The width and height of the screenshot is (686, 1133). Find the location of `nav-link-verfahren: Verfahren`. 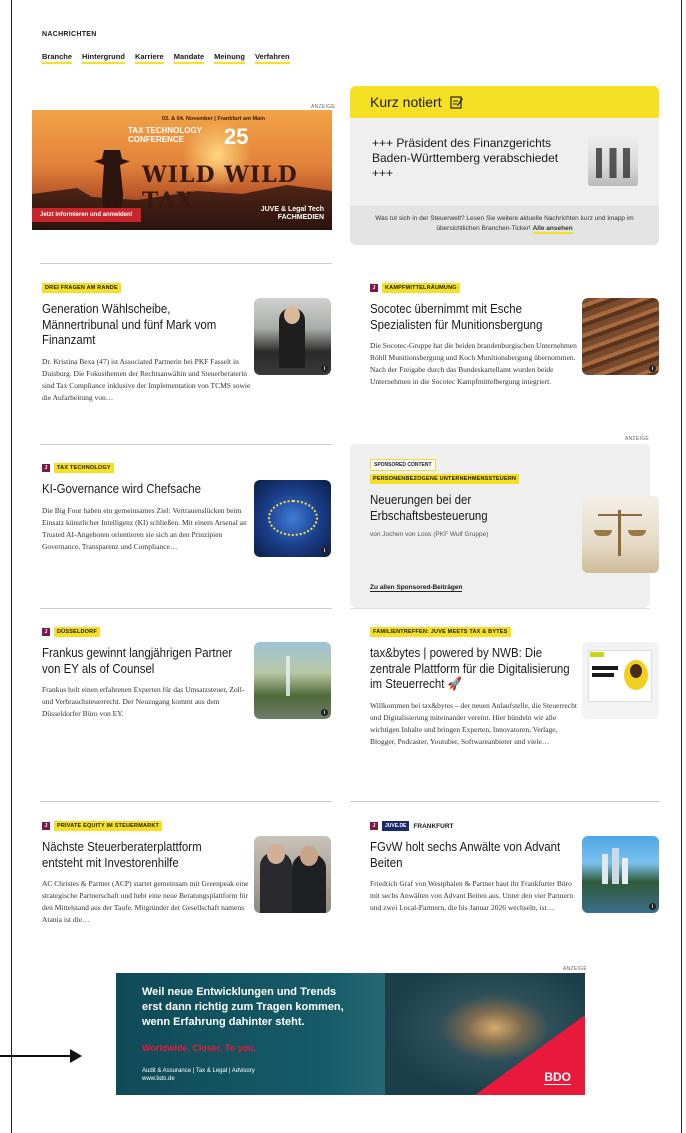

nav-link-verfahren: Verfahren is located at coordinates (272, 58).